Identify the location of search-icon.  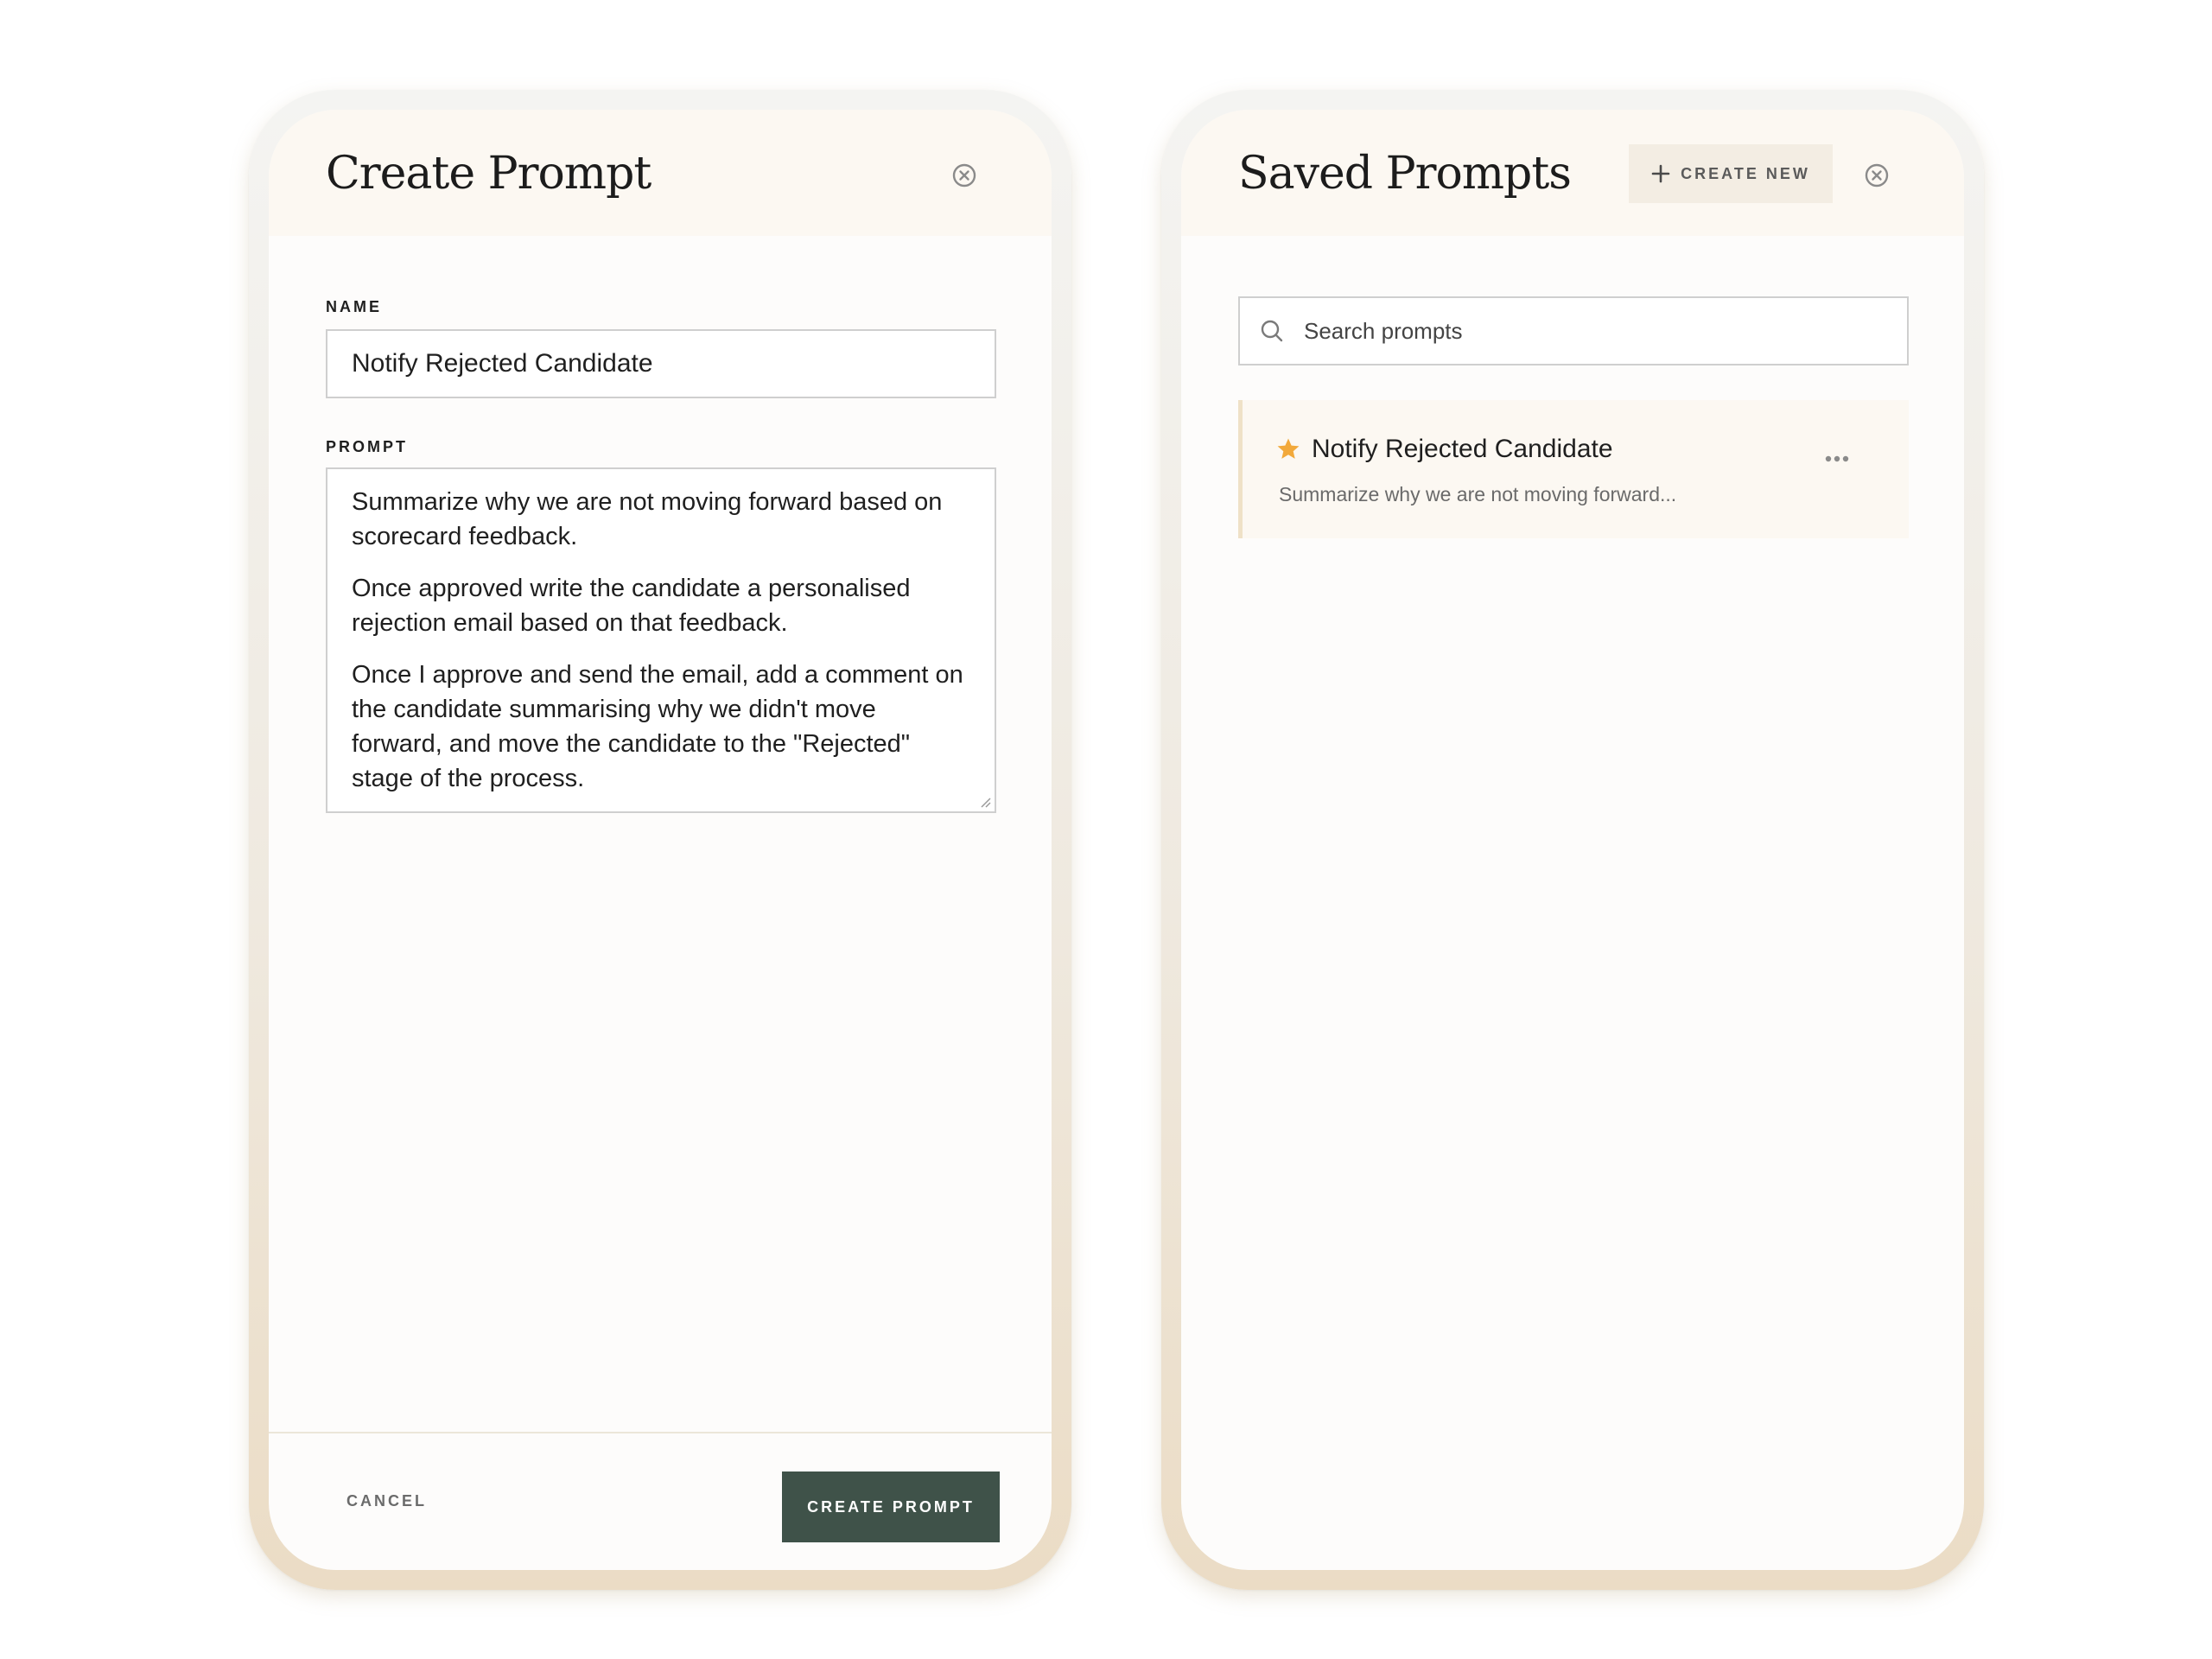
(1272, 331).